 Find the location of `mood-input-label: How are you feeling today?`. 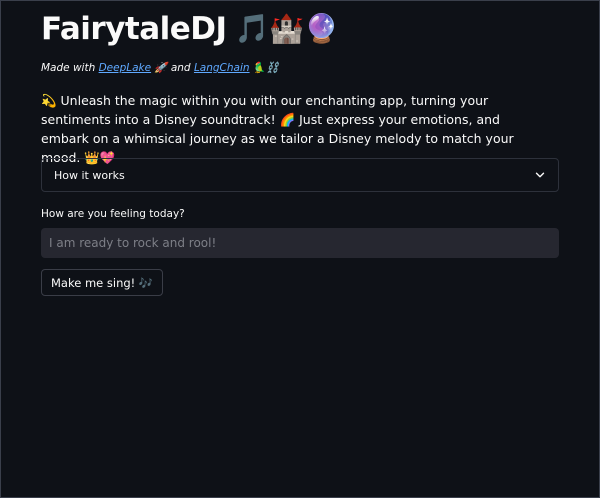

mood-input-label: How are you feeling today? is located at coordinates (113, 214).